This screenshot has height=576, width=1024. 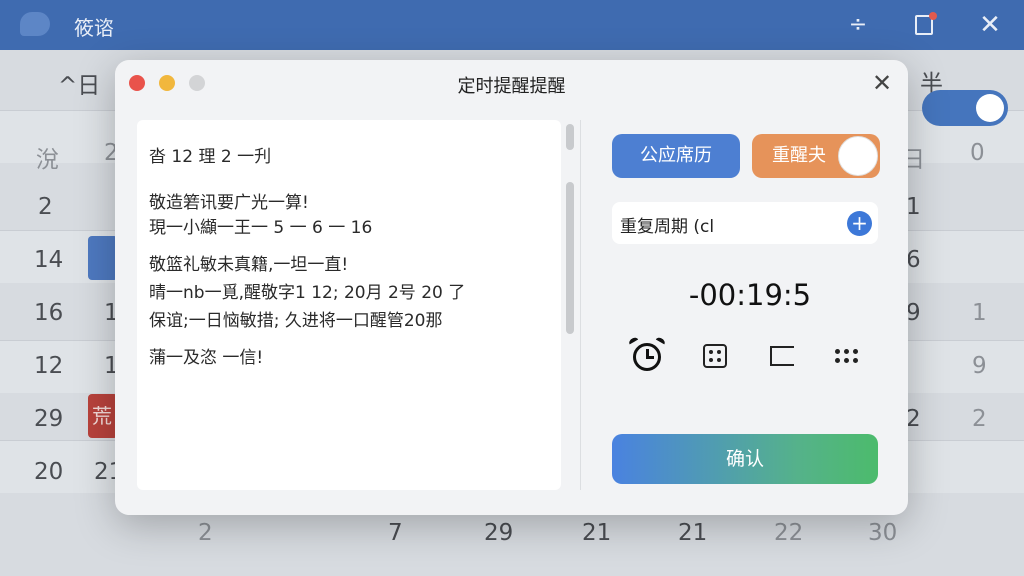 I want to click on dice-icon, so click(x=715, y=356).